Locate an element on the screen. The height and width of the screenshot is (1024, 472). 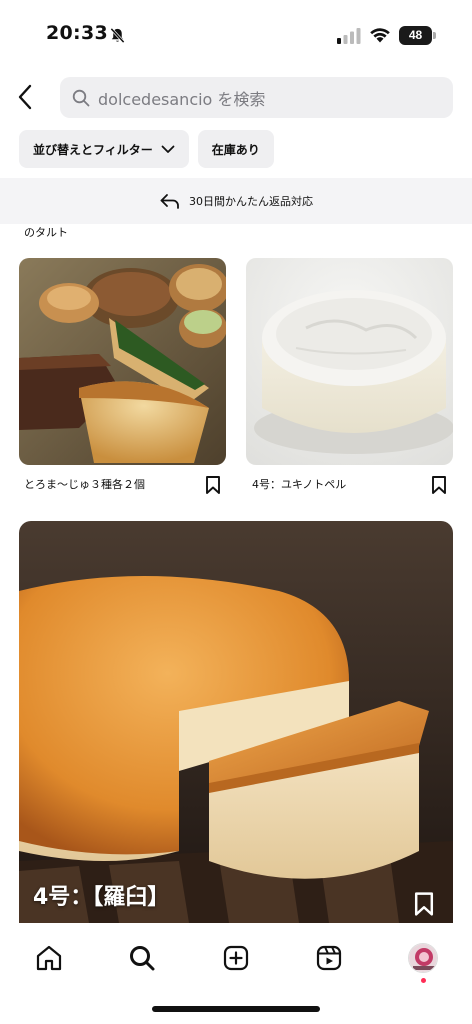
profile-avatar is located at coordinates (423, 958).